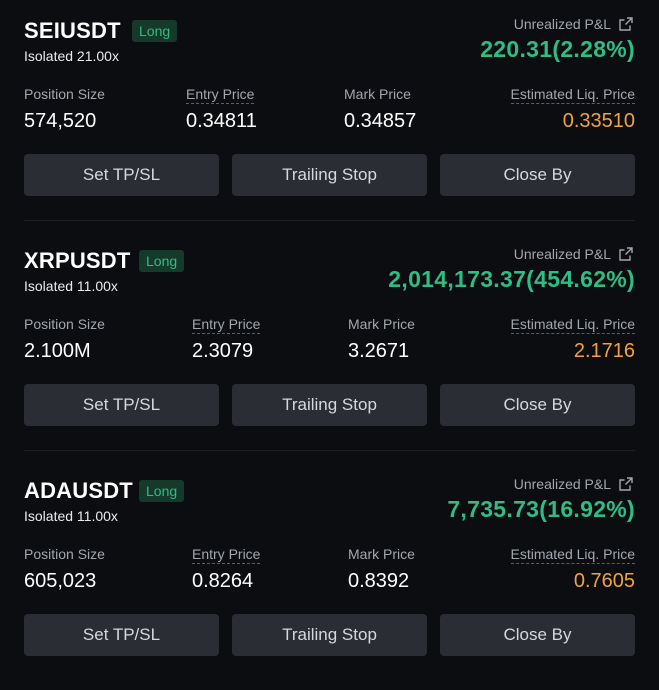  What do you see at coordinates (71, 56) in the screenshot?
I see `margin-mode: Isolated 21.00x` at bounding box center [71, 56].